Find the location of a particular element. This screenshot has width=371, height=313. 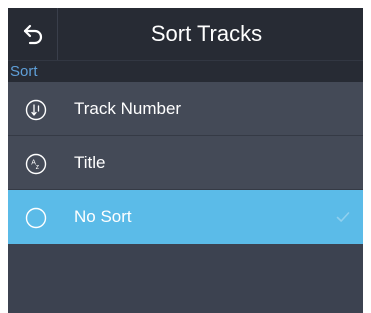

alphabetical-sort-icon: A z is located at coordinates (36, 164).